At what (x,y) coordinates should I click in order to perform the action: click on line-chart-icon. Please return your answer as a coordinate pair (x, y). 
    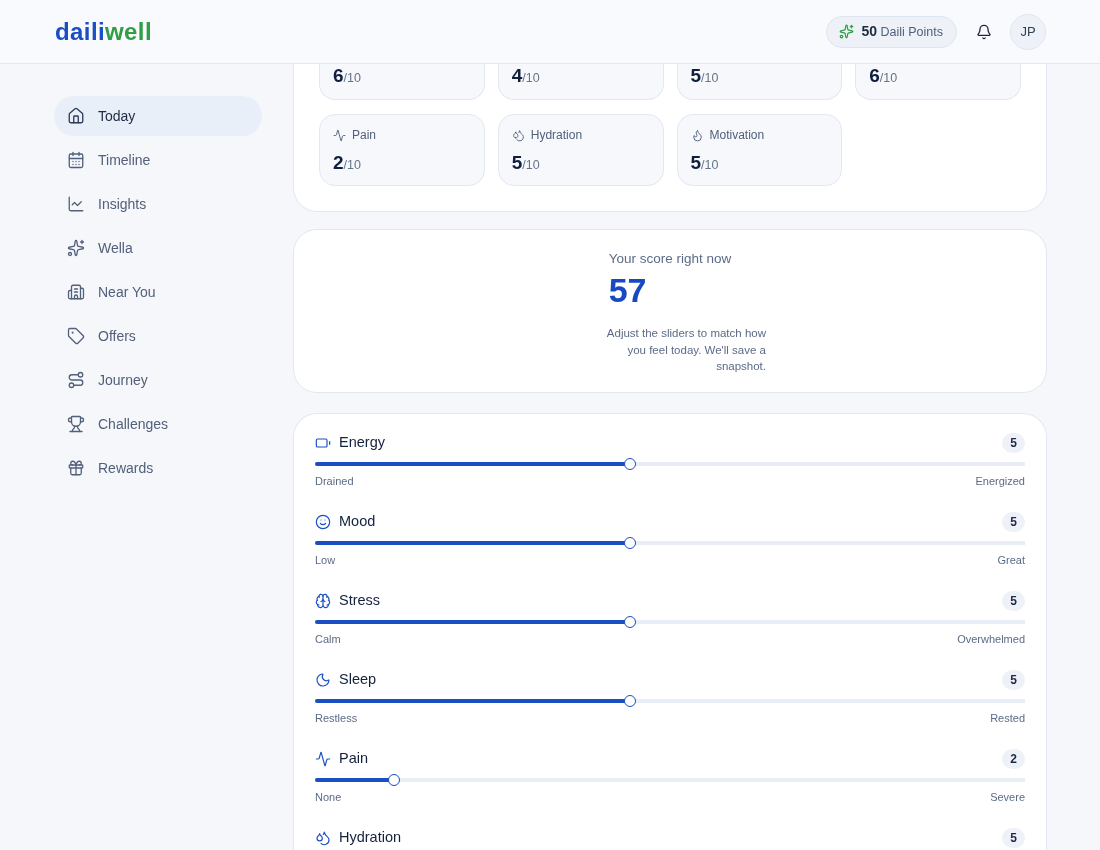
    Looking at the image, I should click on (76, 204).